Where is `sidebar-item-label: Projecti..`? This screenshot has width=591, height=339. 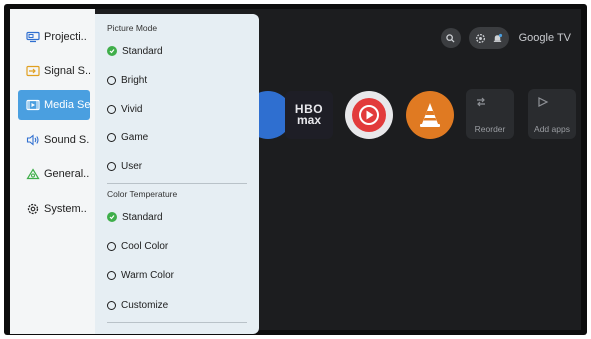
sidebar-item-label: Projecti.. is located at coordinates (65, 37).